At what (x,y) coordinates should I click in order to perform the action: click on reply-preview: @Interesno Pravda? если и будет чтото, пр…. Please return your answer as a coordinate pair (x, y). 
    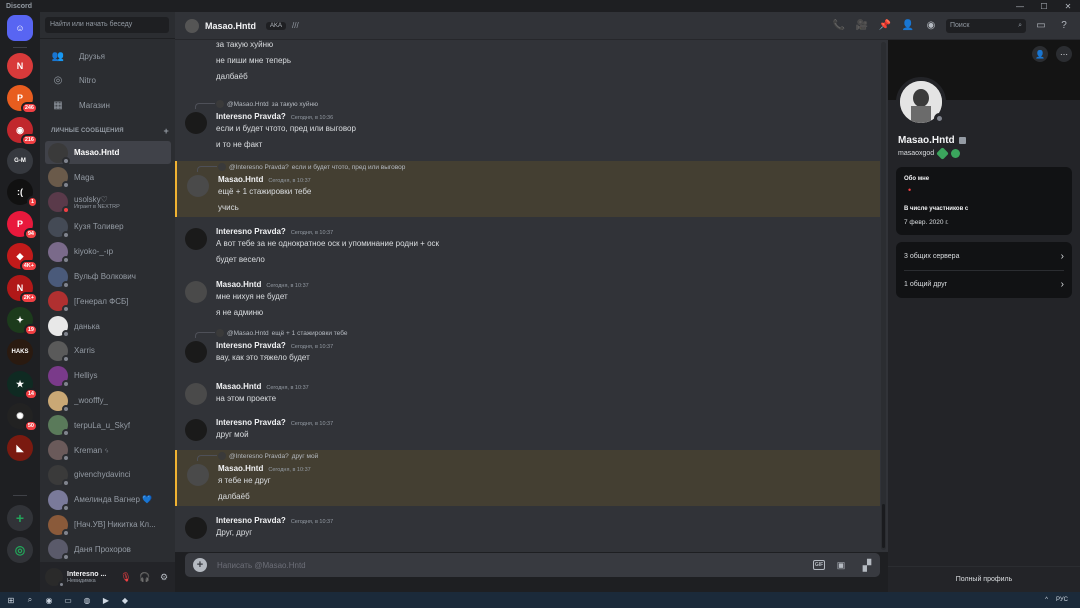
    Looking at the image, I should click on (311, 167).